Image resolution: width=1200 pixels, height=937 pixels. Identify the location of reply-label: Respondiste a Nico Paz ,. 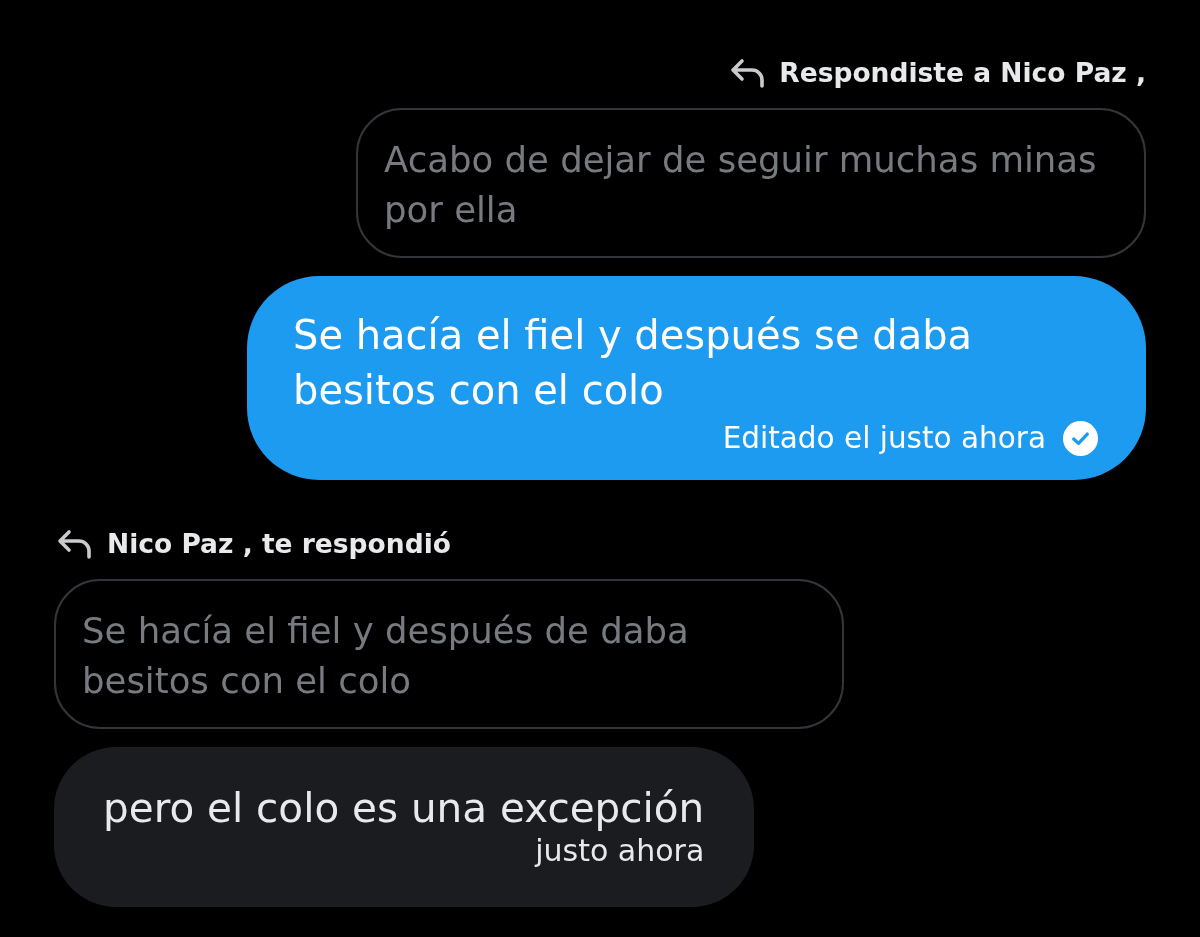
(962, 73).